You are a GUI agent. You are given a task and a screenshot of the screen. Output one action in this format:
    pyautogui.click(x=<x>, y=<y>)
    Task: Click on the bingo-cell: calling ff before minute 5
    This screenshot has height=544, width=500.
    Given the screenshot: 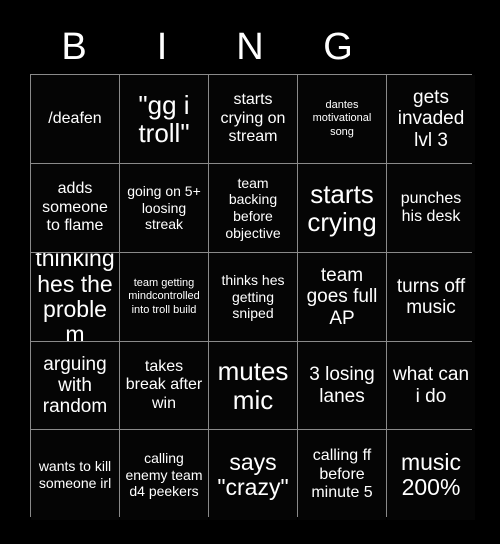 What is the action you would take?
    pyautogui.click(x=342, y=475)
    